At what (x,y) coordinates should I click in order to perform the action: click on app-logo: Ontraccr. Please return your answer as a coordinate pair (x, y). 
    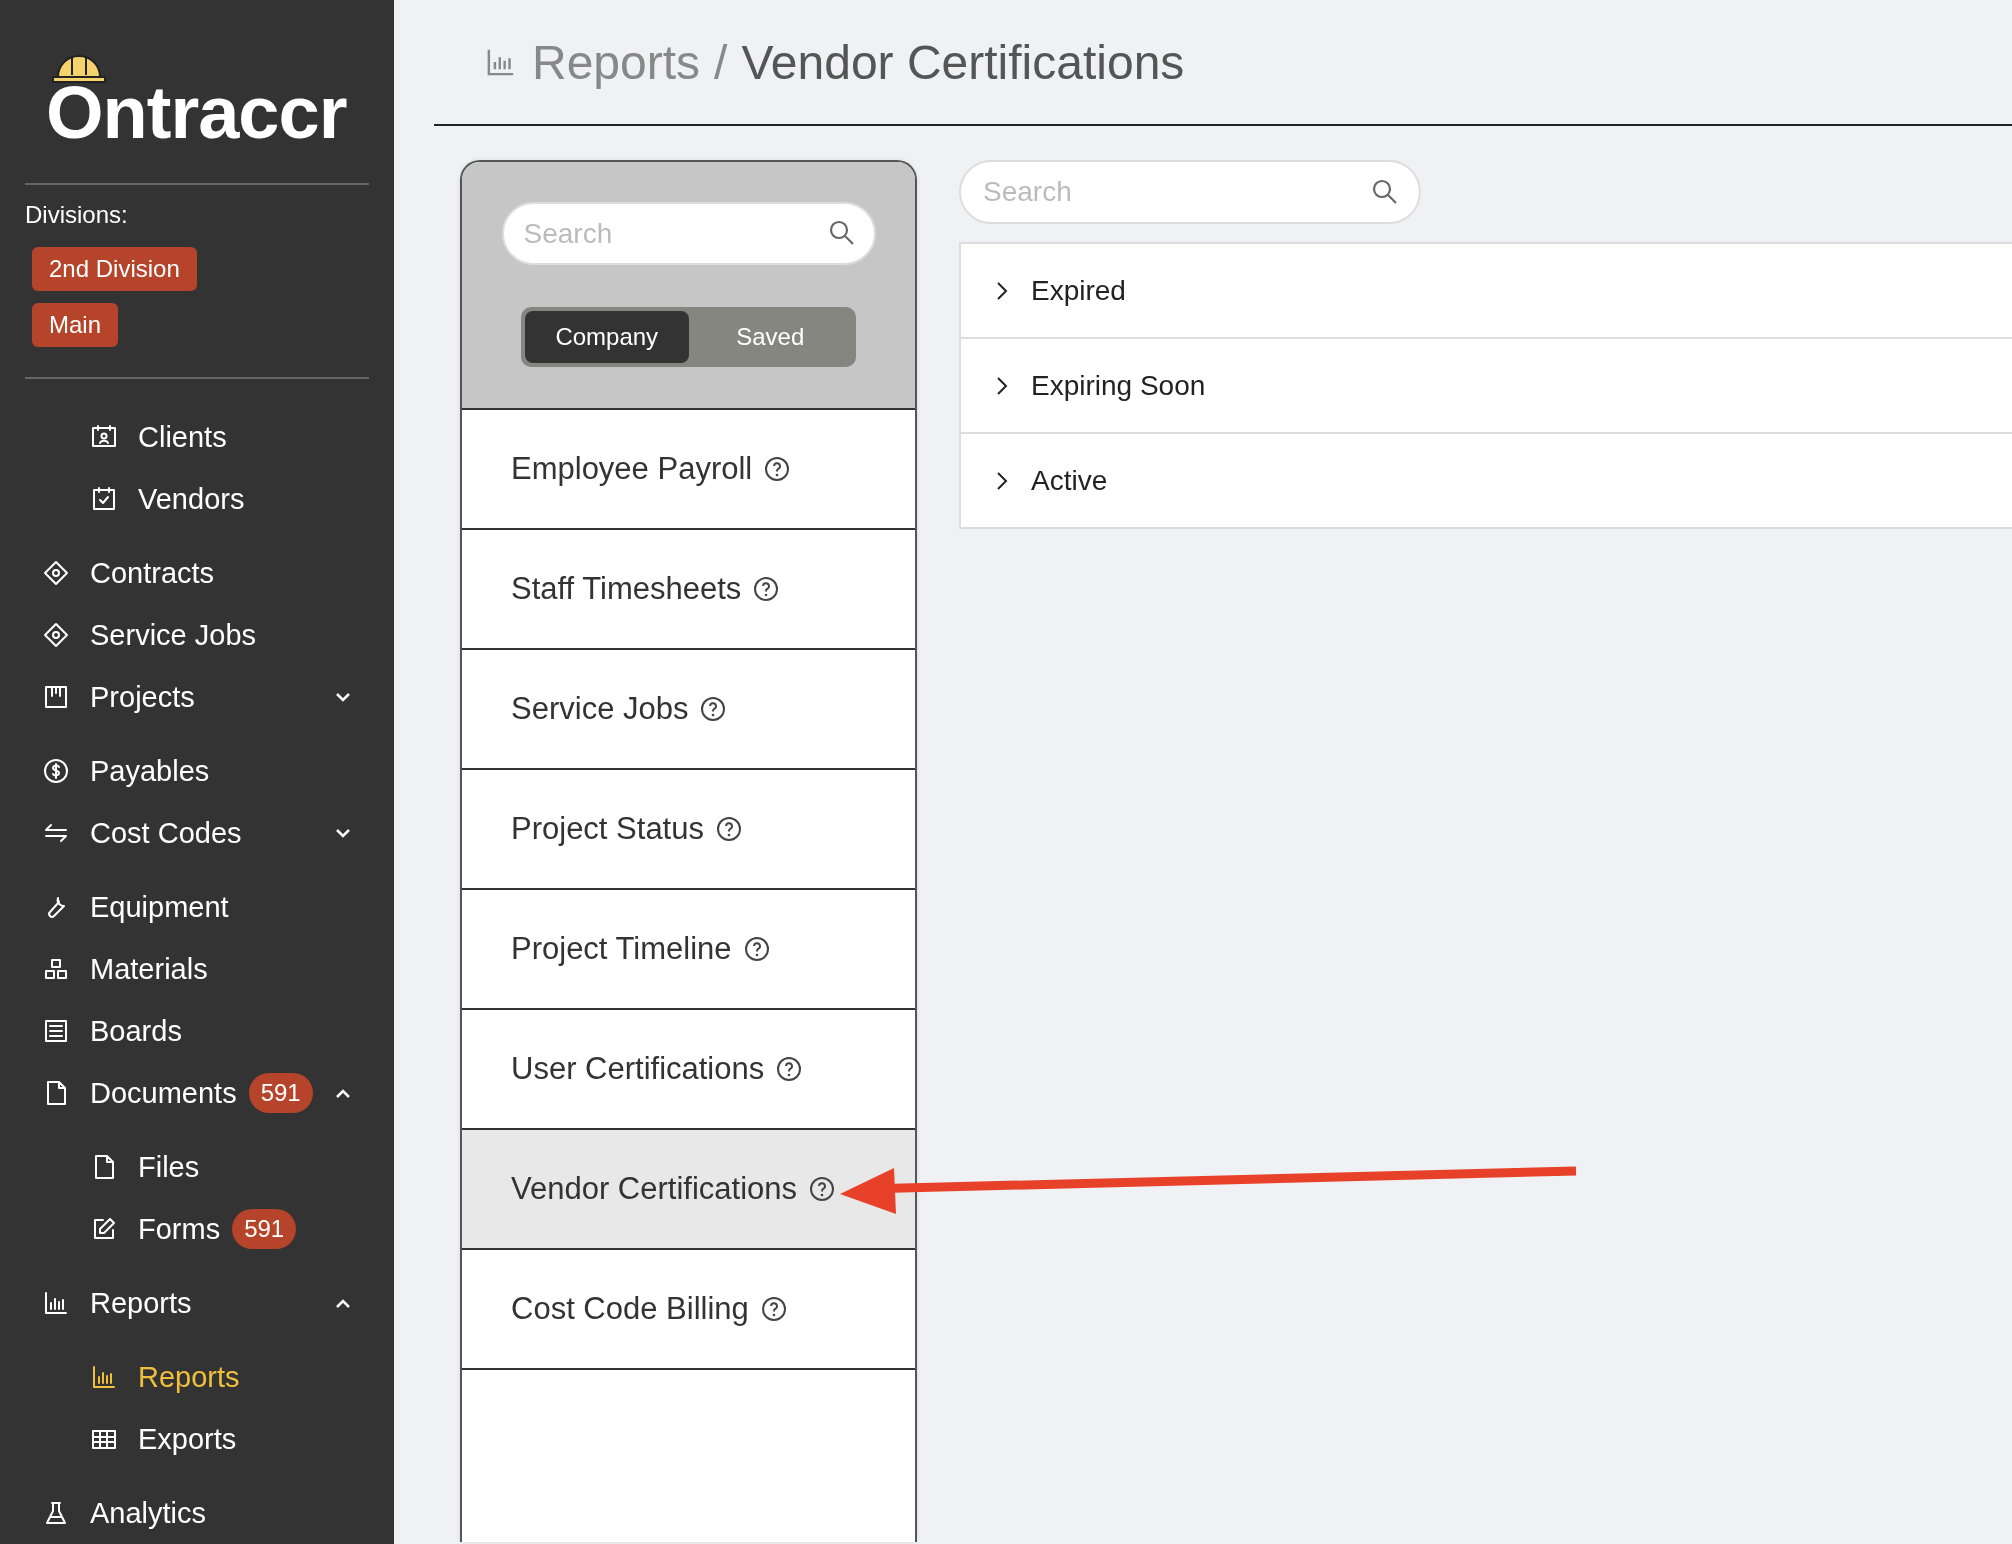
    Looking at the image, I should click on (196, 112).